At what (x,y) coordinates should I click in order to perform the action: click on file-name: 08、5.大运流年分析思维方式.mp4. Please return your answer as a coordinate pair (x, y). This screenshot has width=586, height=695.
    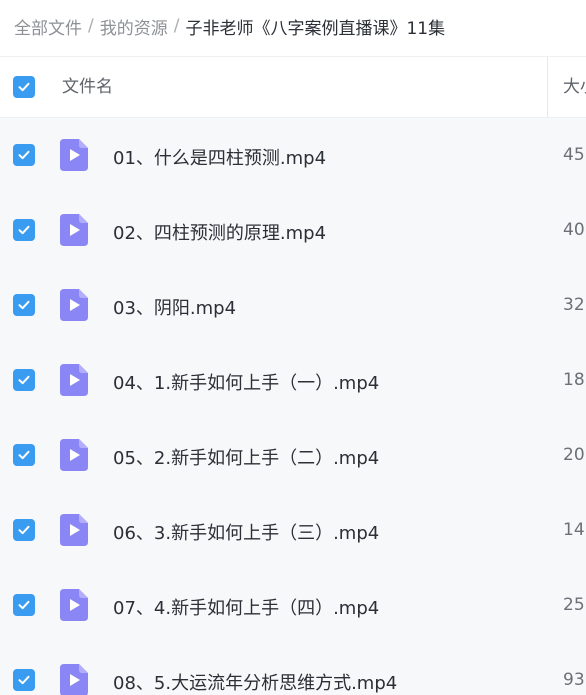
    Looking at the image, I should click on (255, 682).